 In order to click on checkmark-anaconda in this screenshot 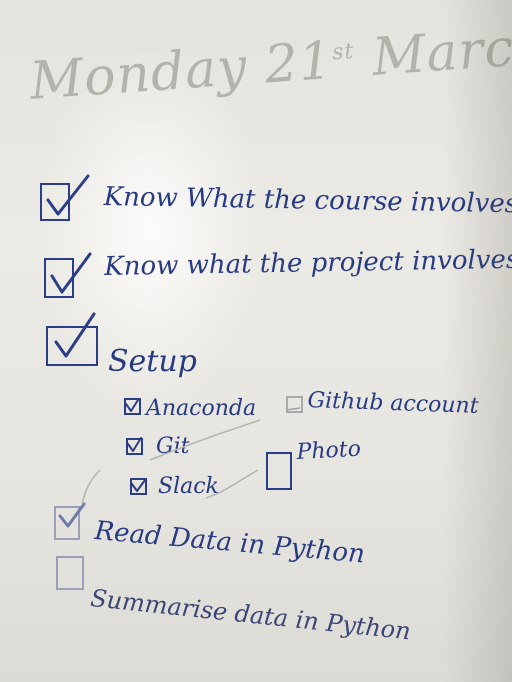, I will do `click(132, 405)`.